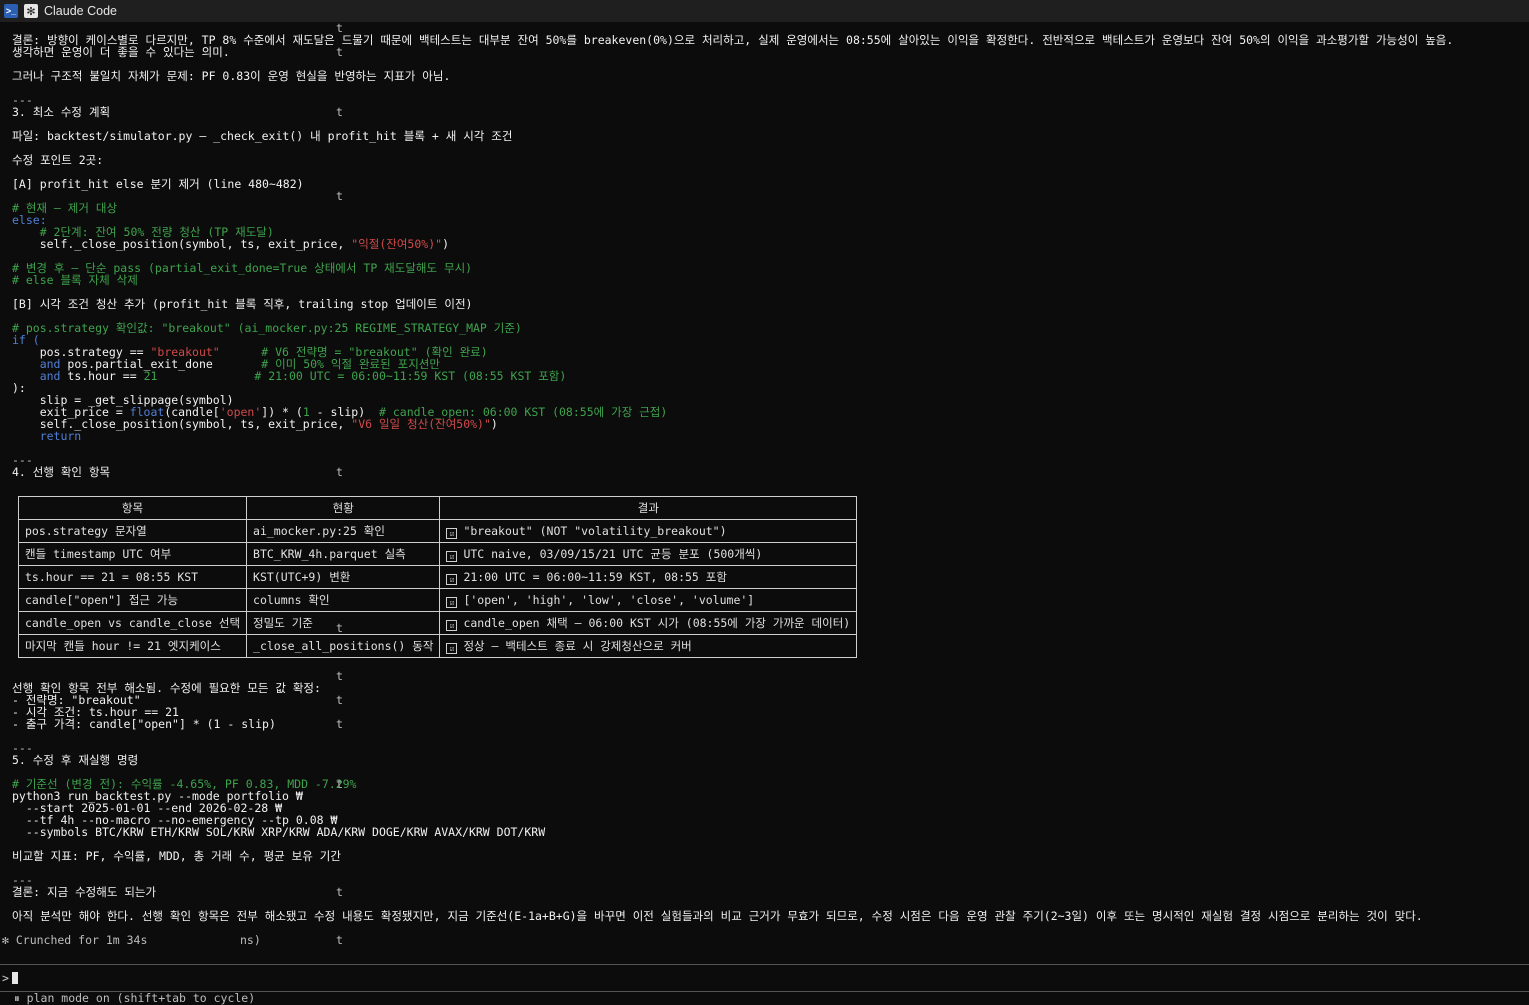 This screenshot has width=1529, height=1005. I want to click on table-cell: candle_open vs candle_close 선택, so click(132, 623).